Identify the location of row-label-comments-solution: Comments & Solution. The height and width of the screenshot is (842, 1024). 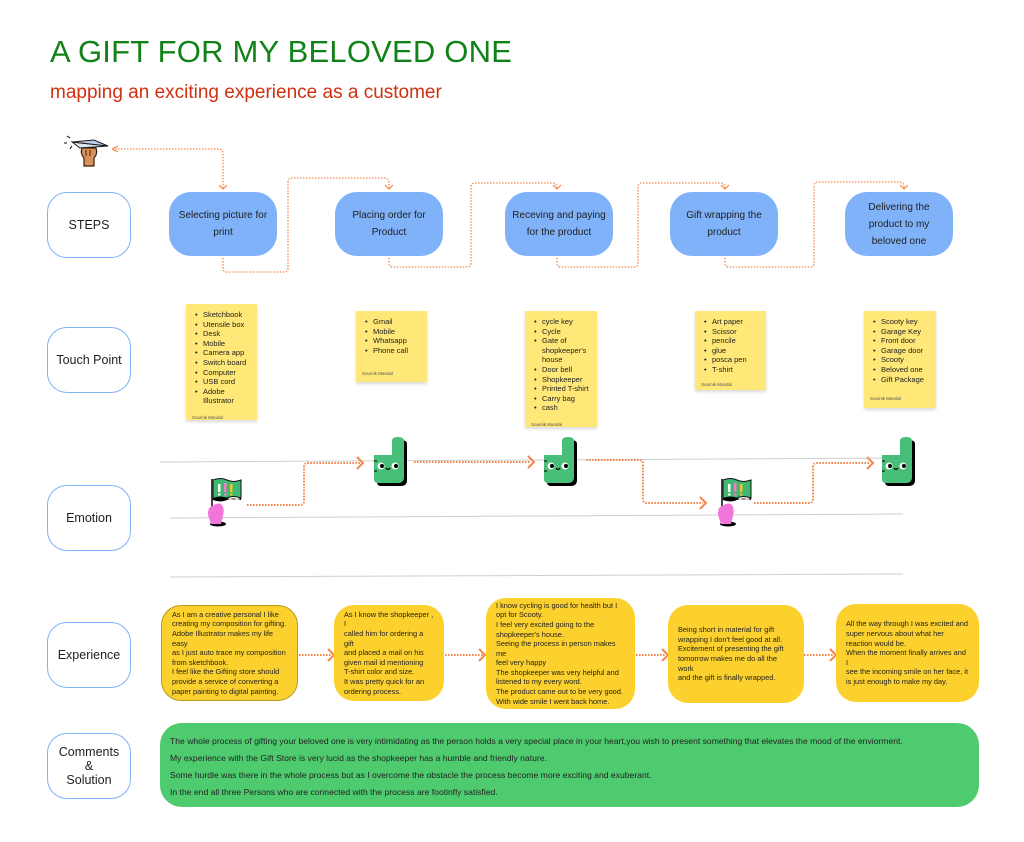
(89, 766).